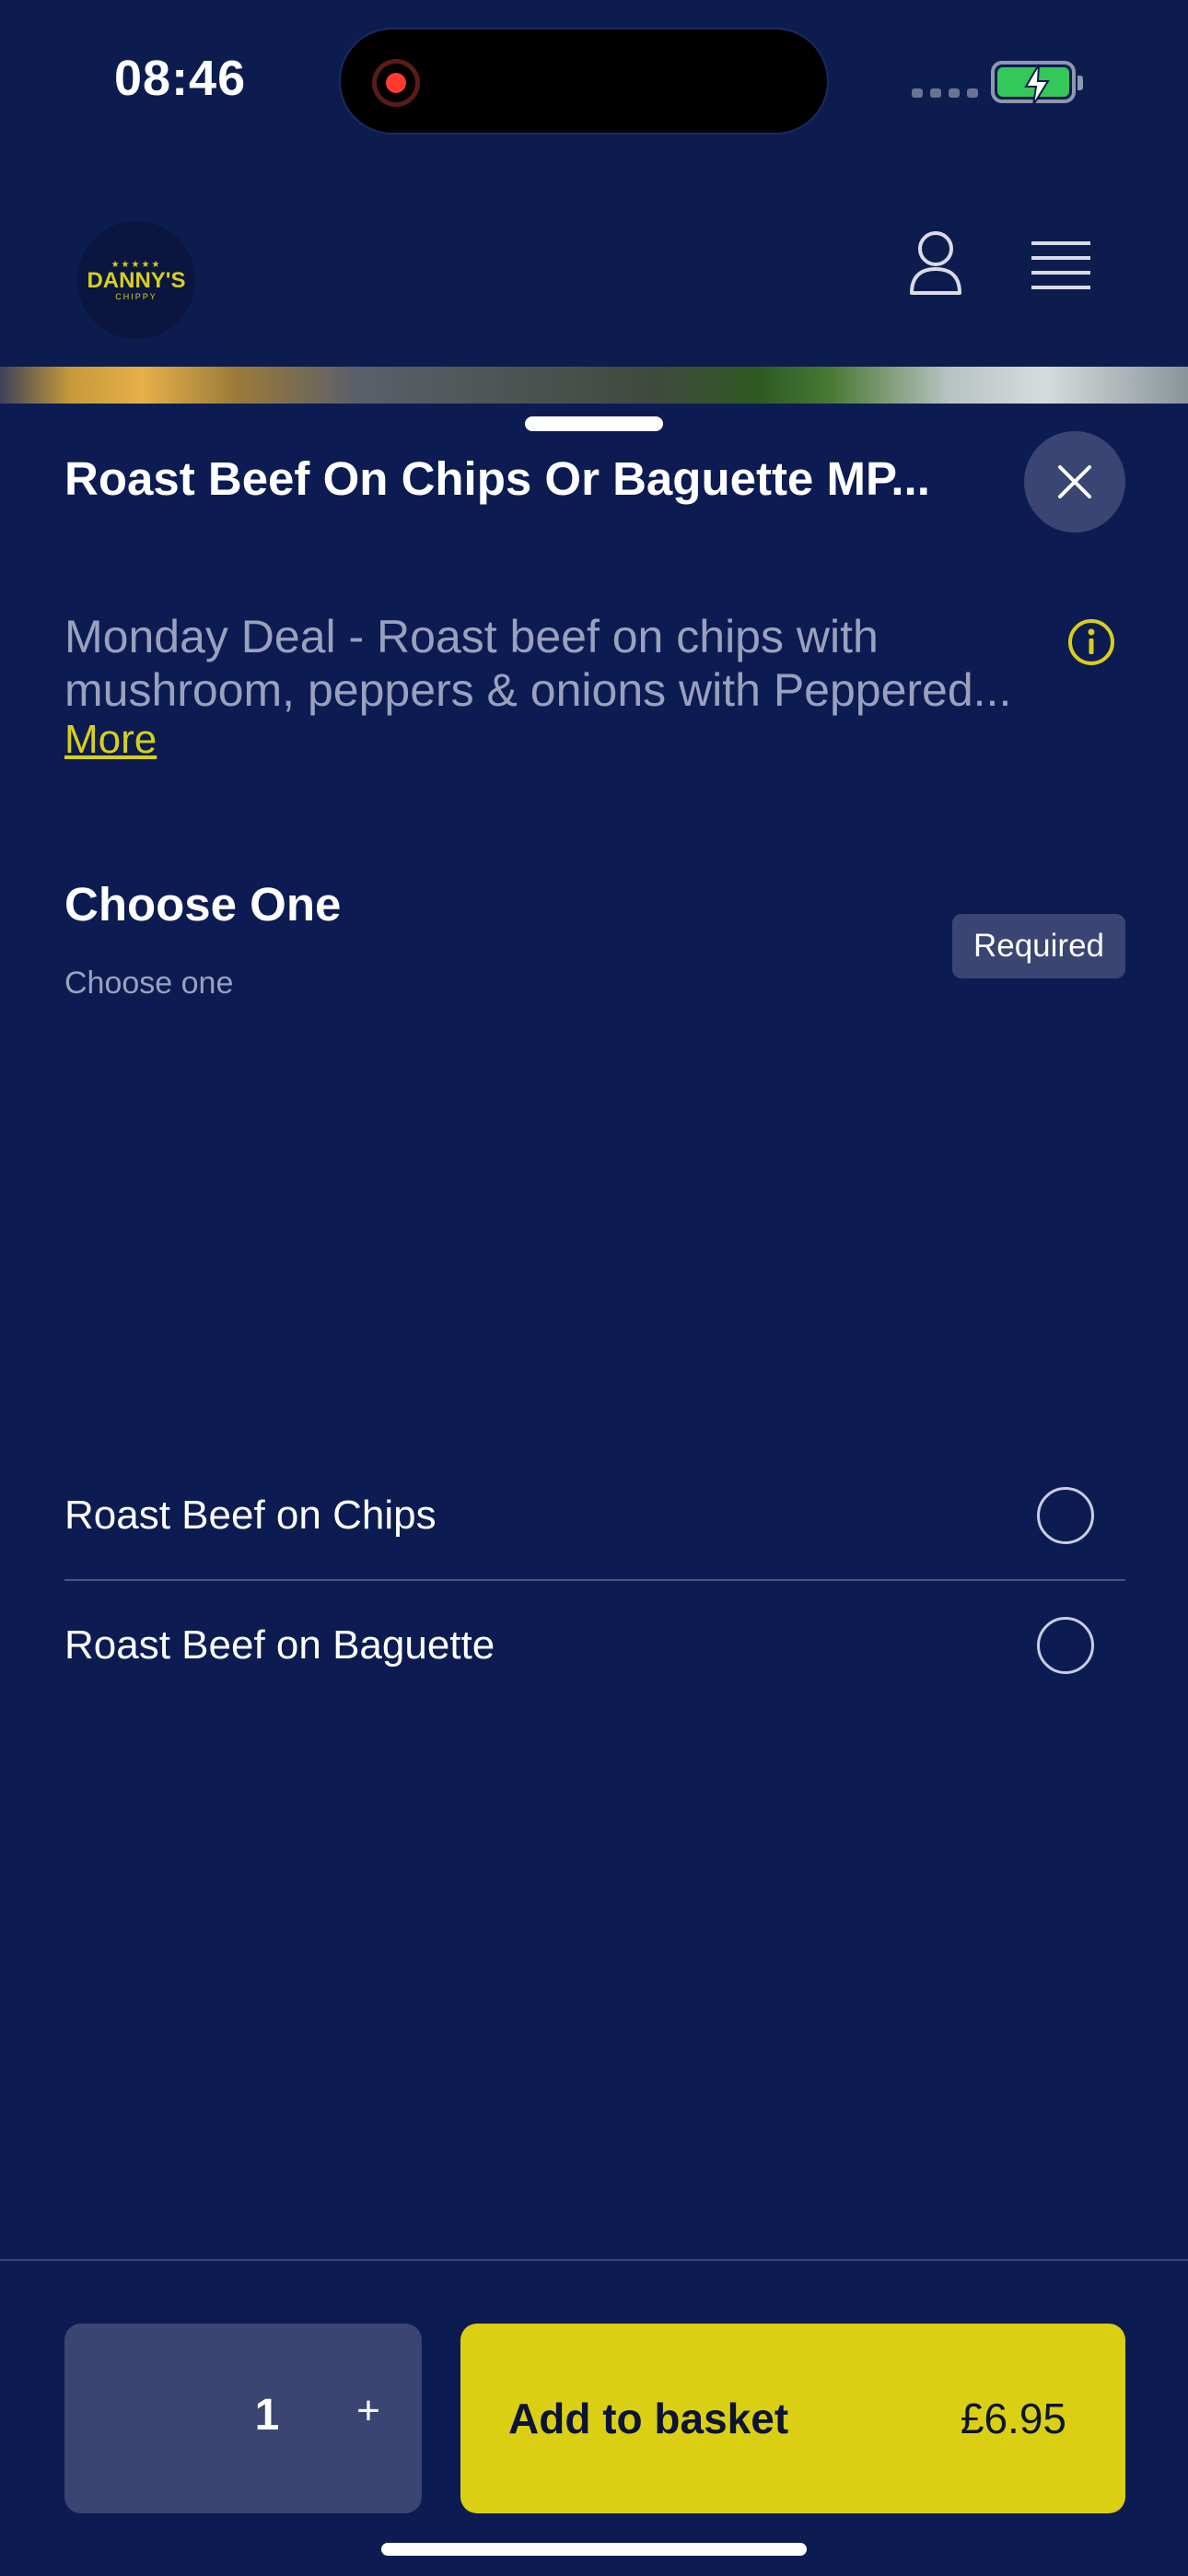 The height and width of the screenshot is (2576, 1188). I want to click on info-icon, so click(1091, 642).